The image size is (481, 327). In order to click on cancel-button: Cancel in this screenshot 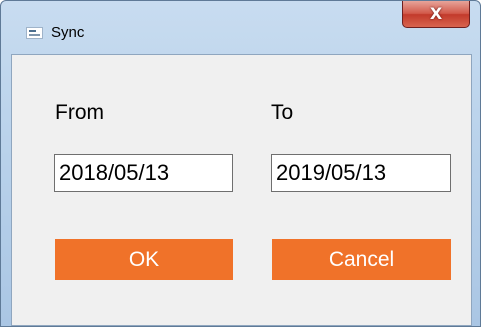, I will do `click(361, 259)`.